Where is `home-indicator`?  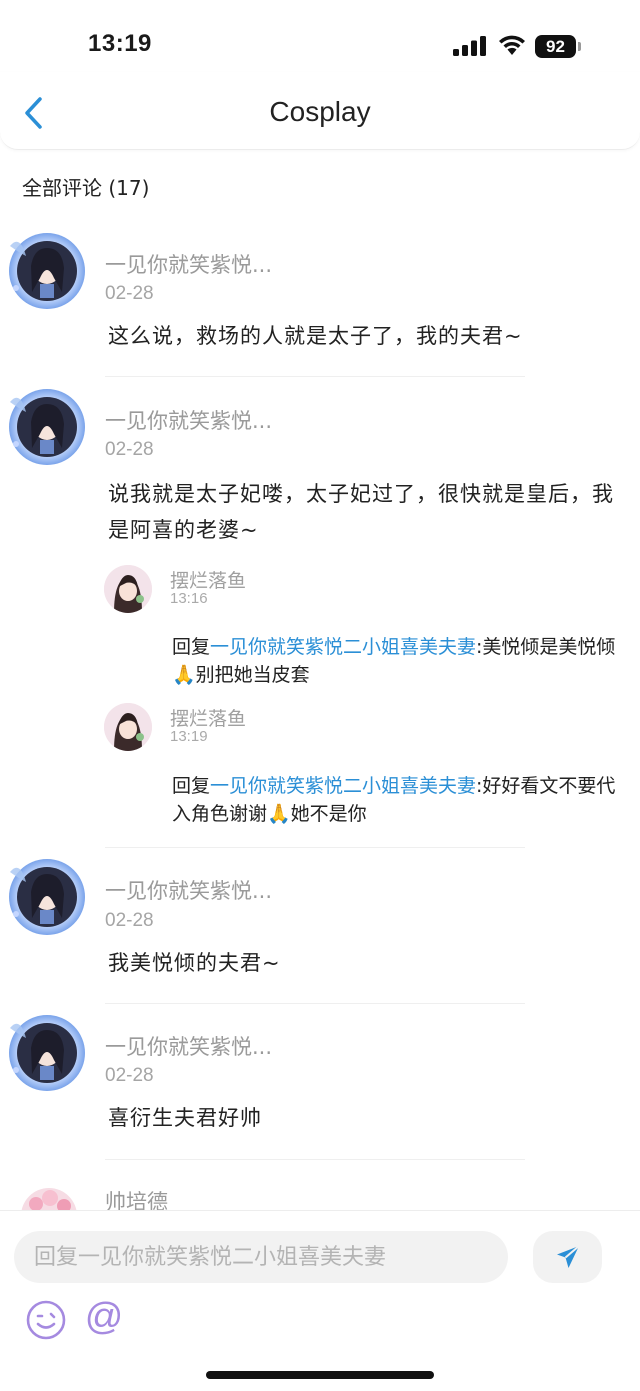 home-indicator is located at coordinates (320, 1375).